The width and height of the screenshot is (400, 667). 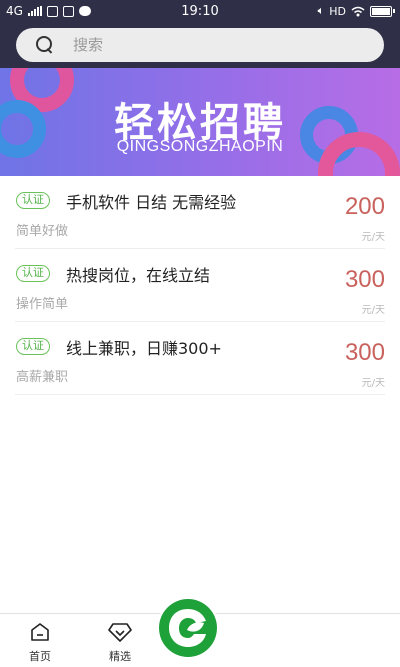 I want to click on search-box, so click(x=200, y=45).